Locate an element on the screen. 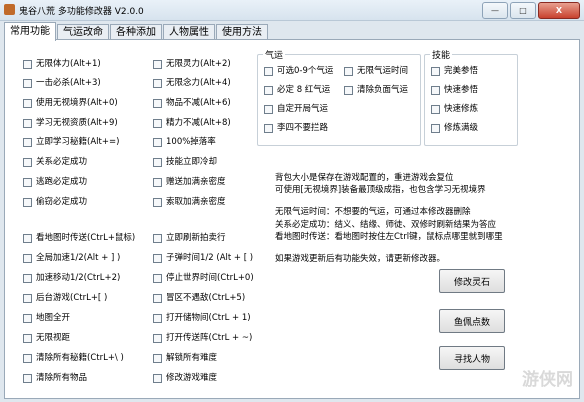  checkbox-relation-success: 关系必定成功 is located at coordinates (55, 162).